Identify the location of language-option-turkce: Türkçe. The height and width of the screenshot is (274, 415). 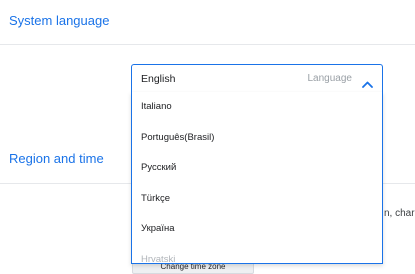
(257, 199).